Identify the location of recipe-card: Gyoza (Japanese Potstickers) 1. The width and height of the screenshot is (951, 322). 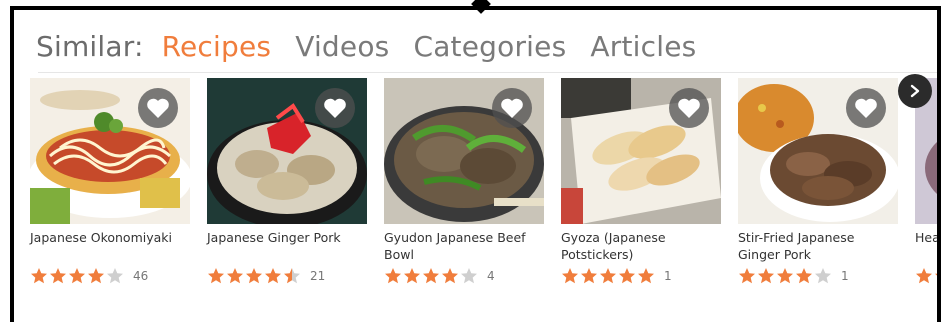
(642, 181).